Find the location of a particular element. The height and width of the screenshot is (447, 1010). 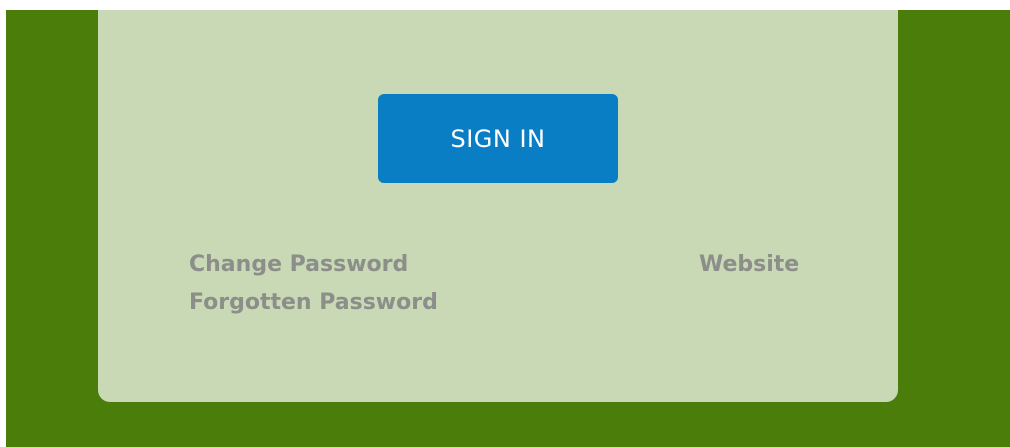

forgotten-password-link: Forgotten Password is located at coordinates (313, 302).